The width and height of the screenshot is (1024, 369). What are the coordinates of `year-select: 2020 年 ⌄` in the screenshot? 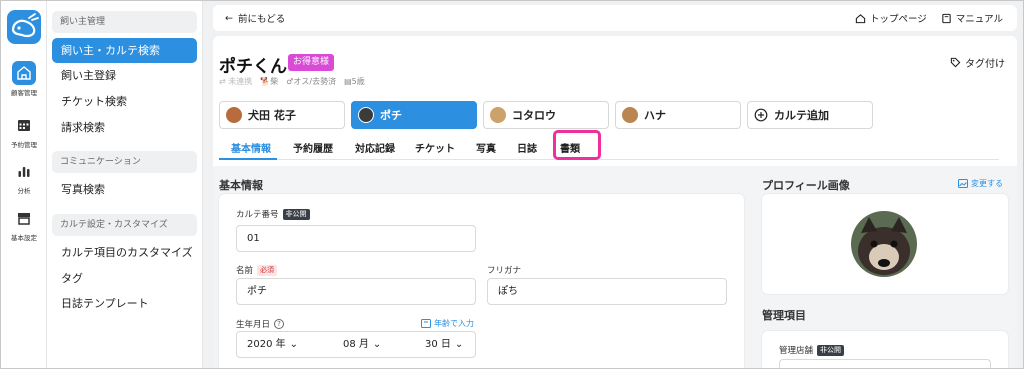 It's located at (272, 344).